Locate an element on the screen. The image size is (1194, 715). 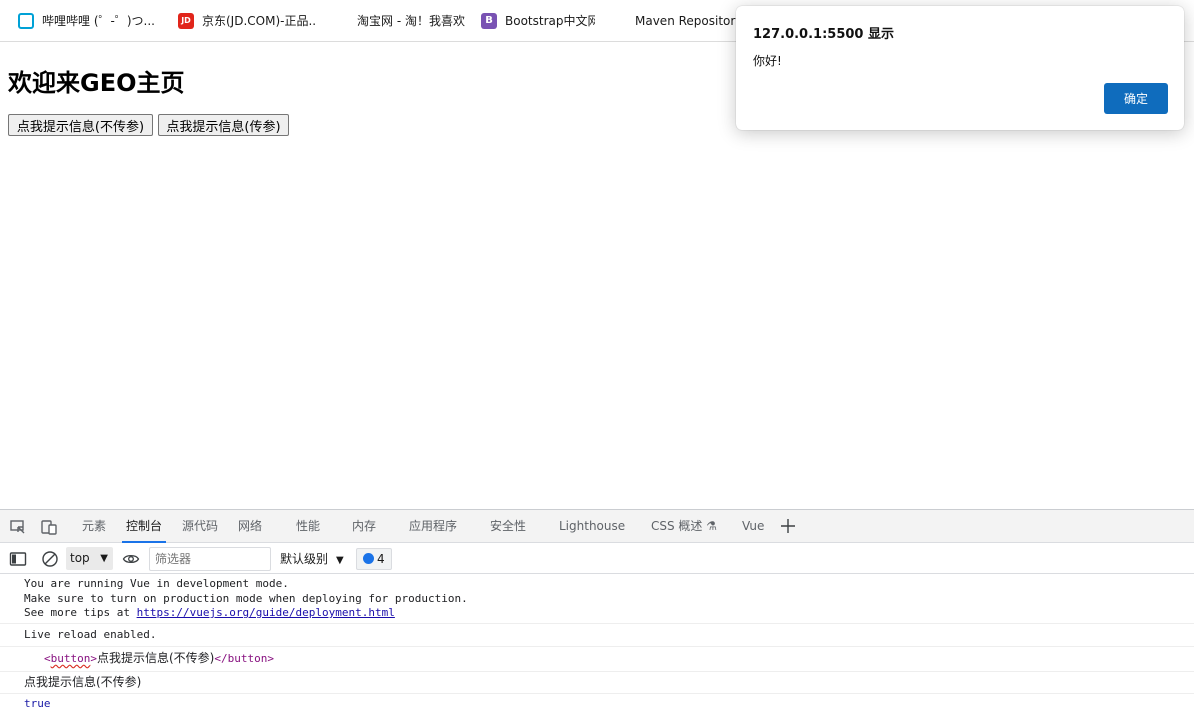
inspect-element-icon is located at coordinates (18, 527).